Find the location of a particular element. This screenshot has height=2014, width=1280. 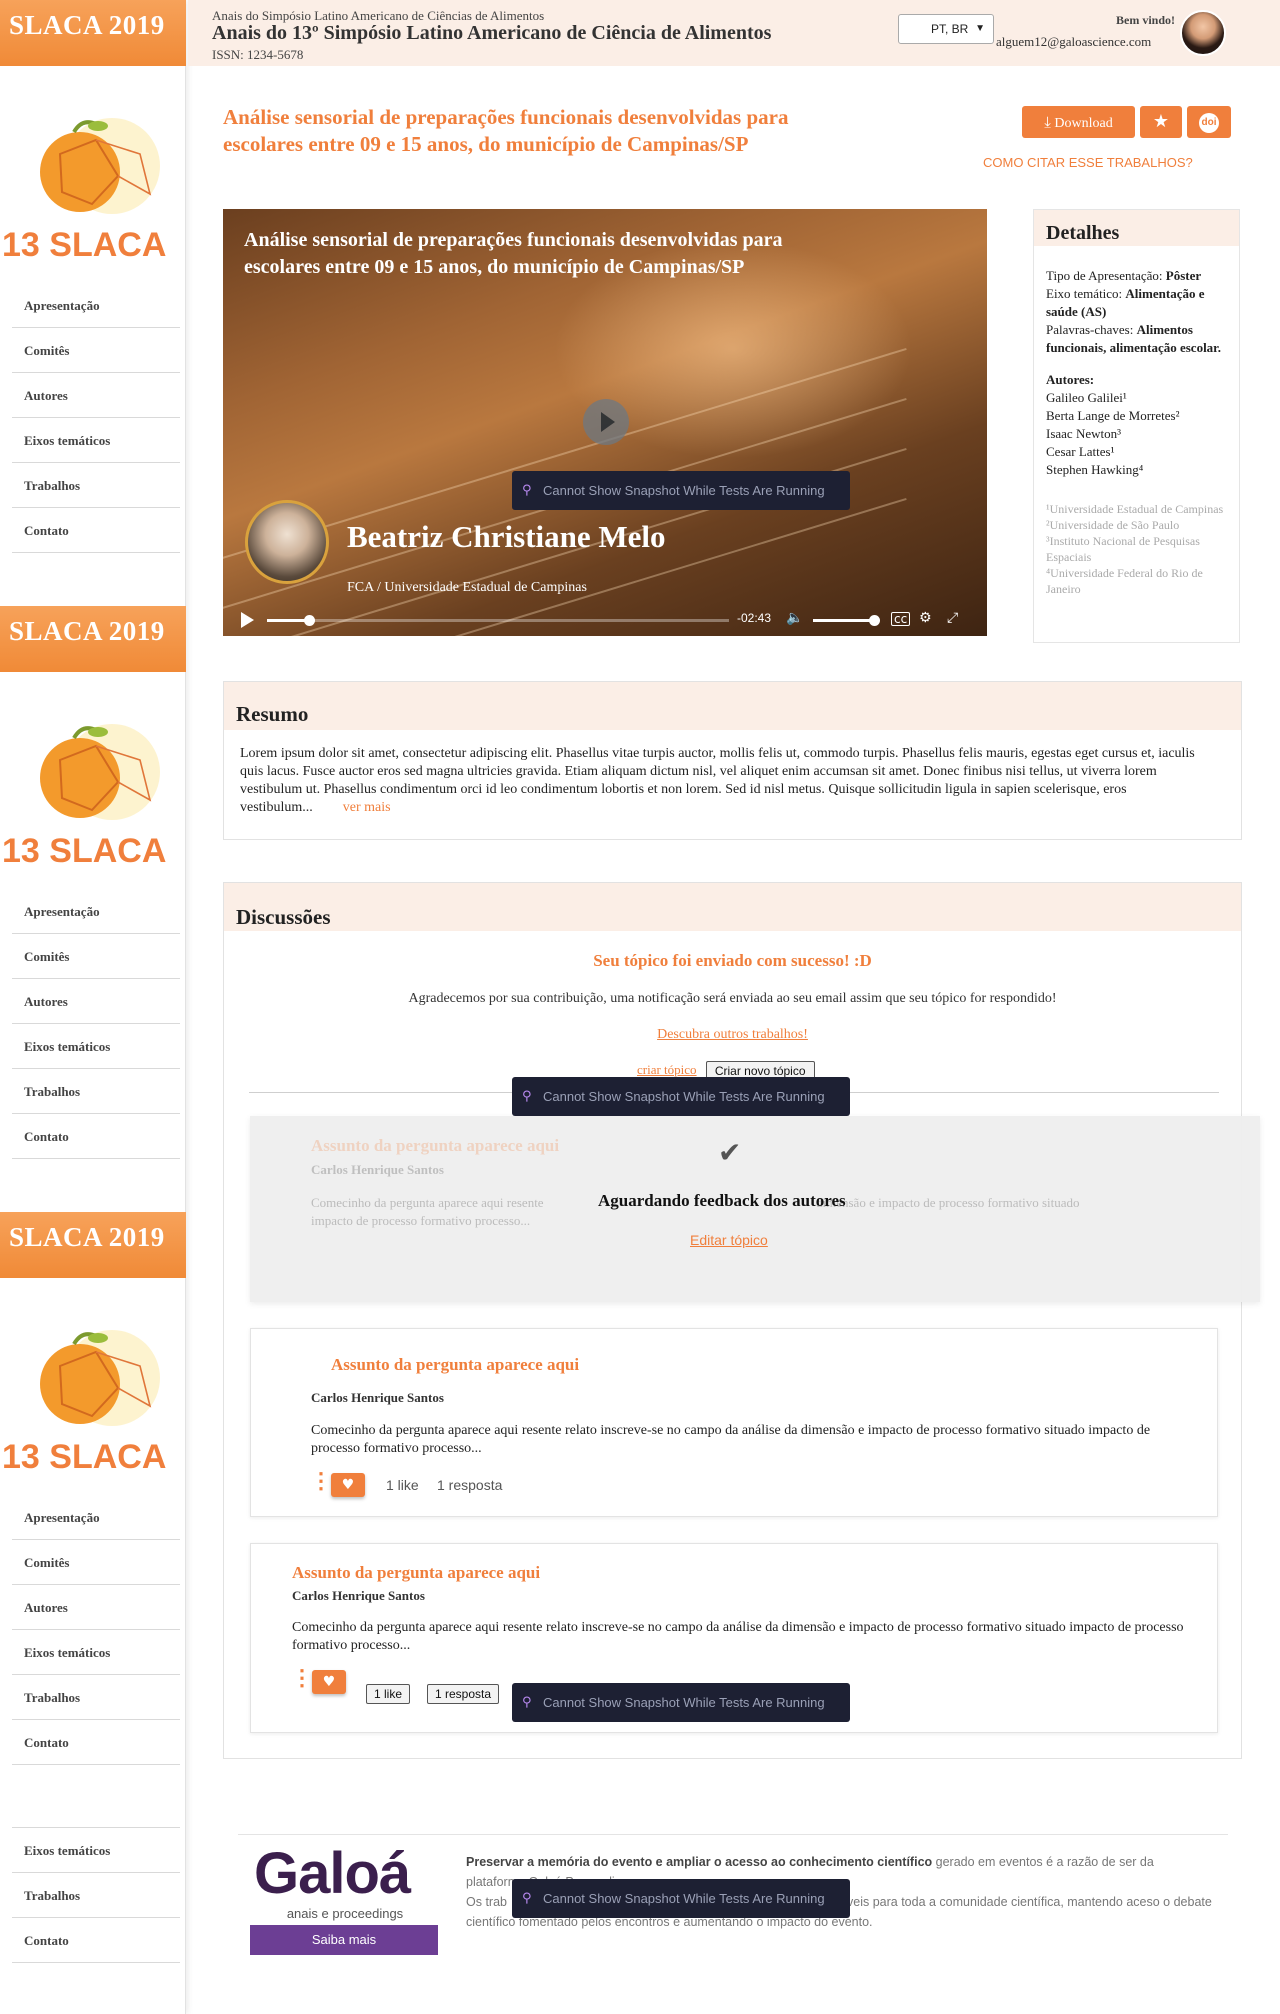

how-to-cite-link: COMO CITAR ESSE TRABALHOS? is located at coordinates (1088, 162).